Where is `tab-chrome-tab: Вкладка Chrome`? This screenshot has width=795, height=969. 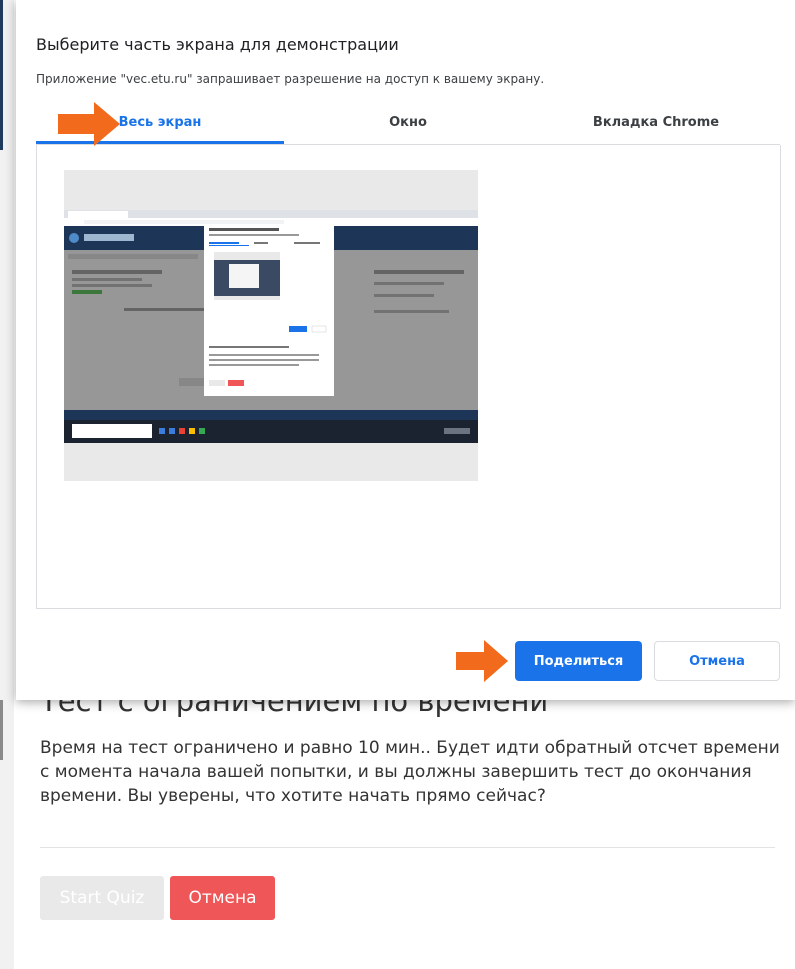
tab-chrome-tab: Вкладка Chrome is located at coordinates (656, 122).